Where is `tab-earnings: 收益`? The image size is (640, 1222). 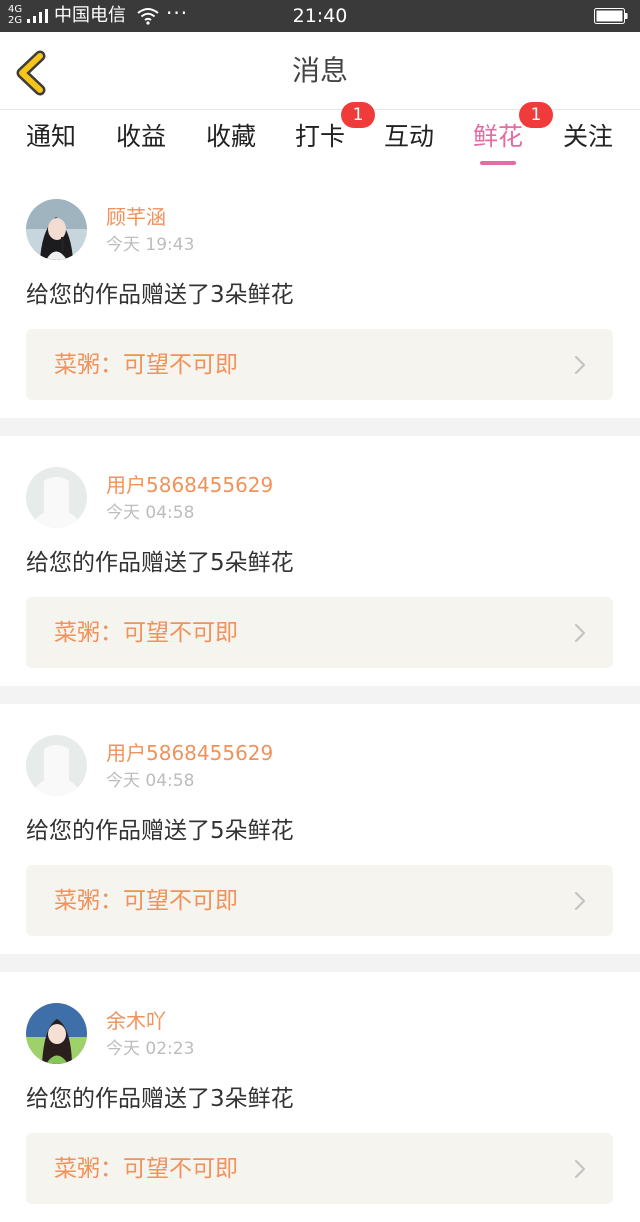
tab-earnings: 收益 is located at coordinates (141, 138).